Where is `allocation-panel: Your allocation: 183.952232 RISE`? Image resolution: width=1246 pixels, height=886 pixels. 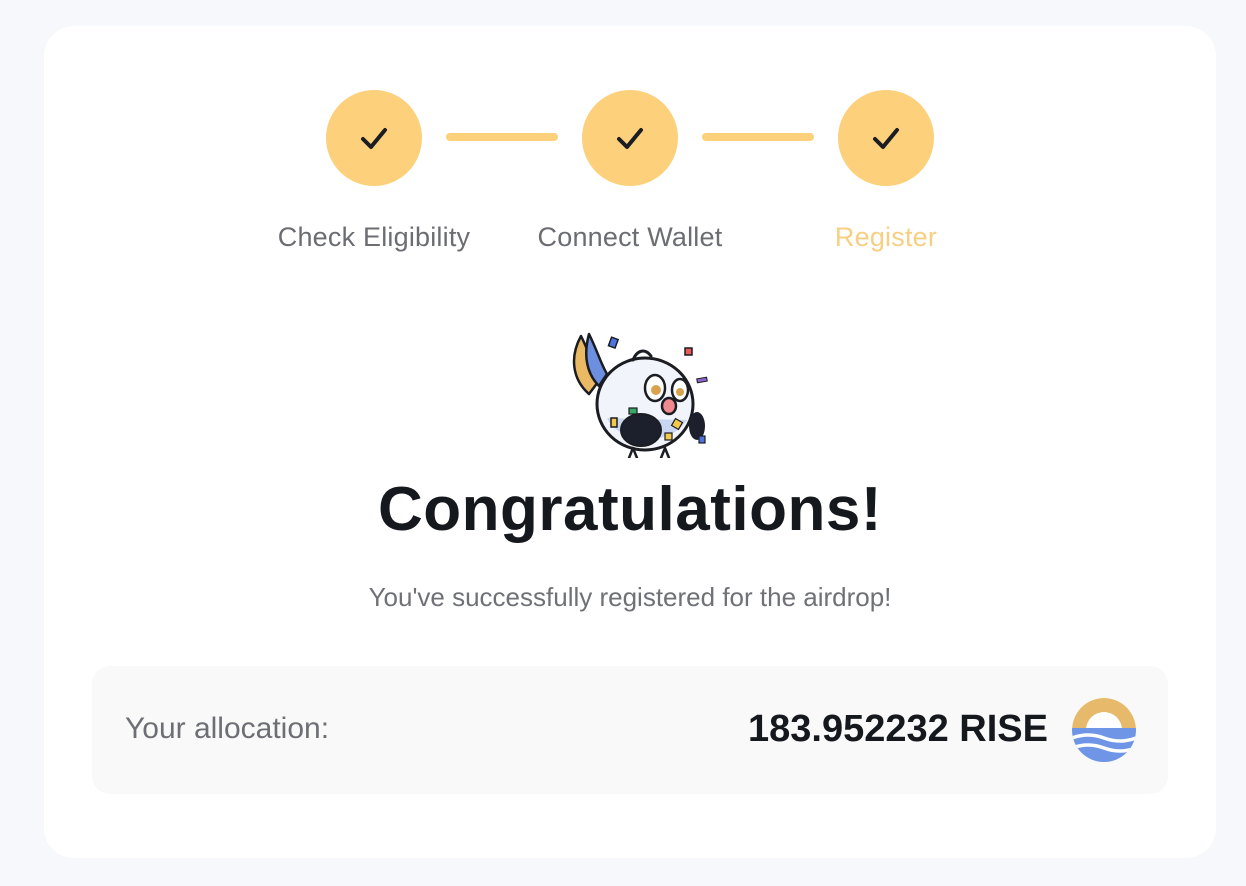
allocation-panel: Your allocation: 183.952232 RISE is located at coordinates (630, 730).